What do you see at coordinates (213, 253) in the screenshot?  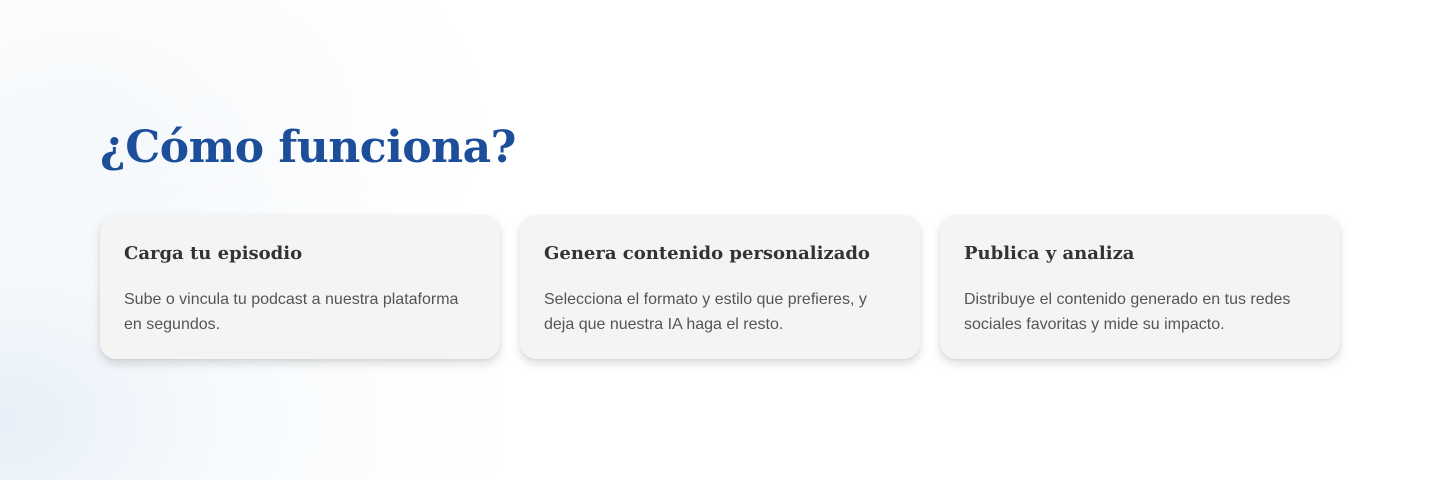 I see `step-card-title: Carga tu episodio` at bounding box center [213, 253].